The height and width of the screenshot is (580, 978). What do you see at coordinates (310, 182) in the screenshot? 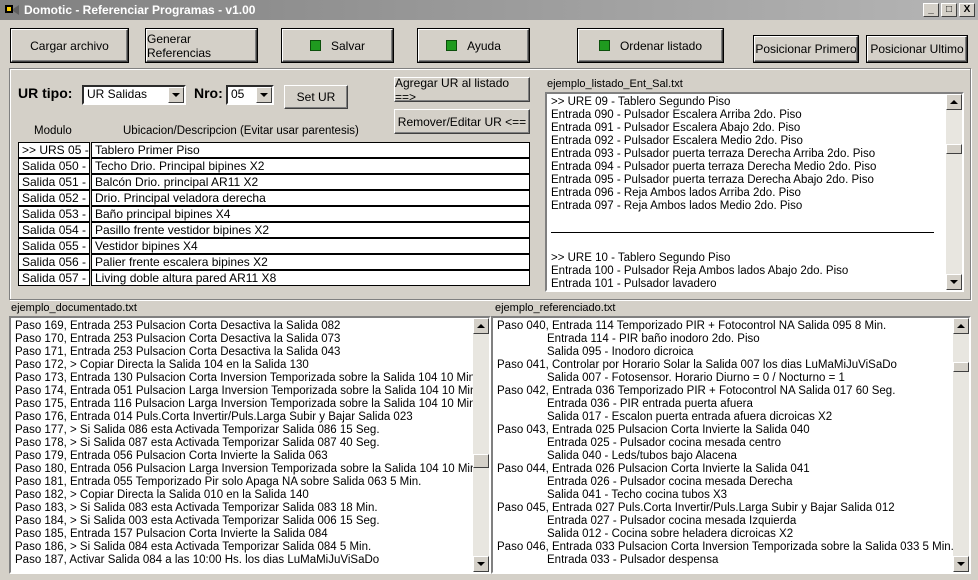
I see `ur-row-descripcion: Balcón Drio. principal AR11 X2` at bounding box center [310, 182].